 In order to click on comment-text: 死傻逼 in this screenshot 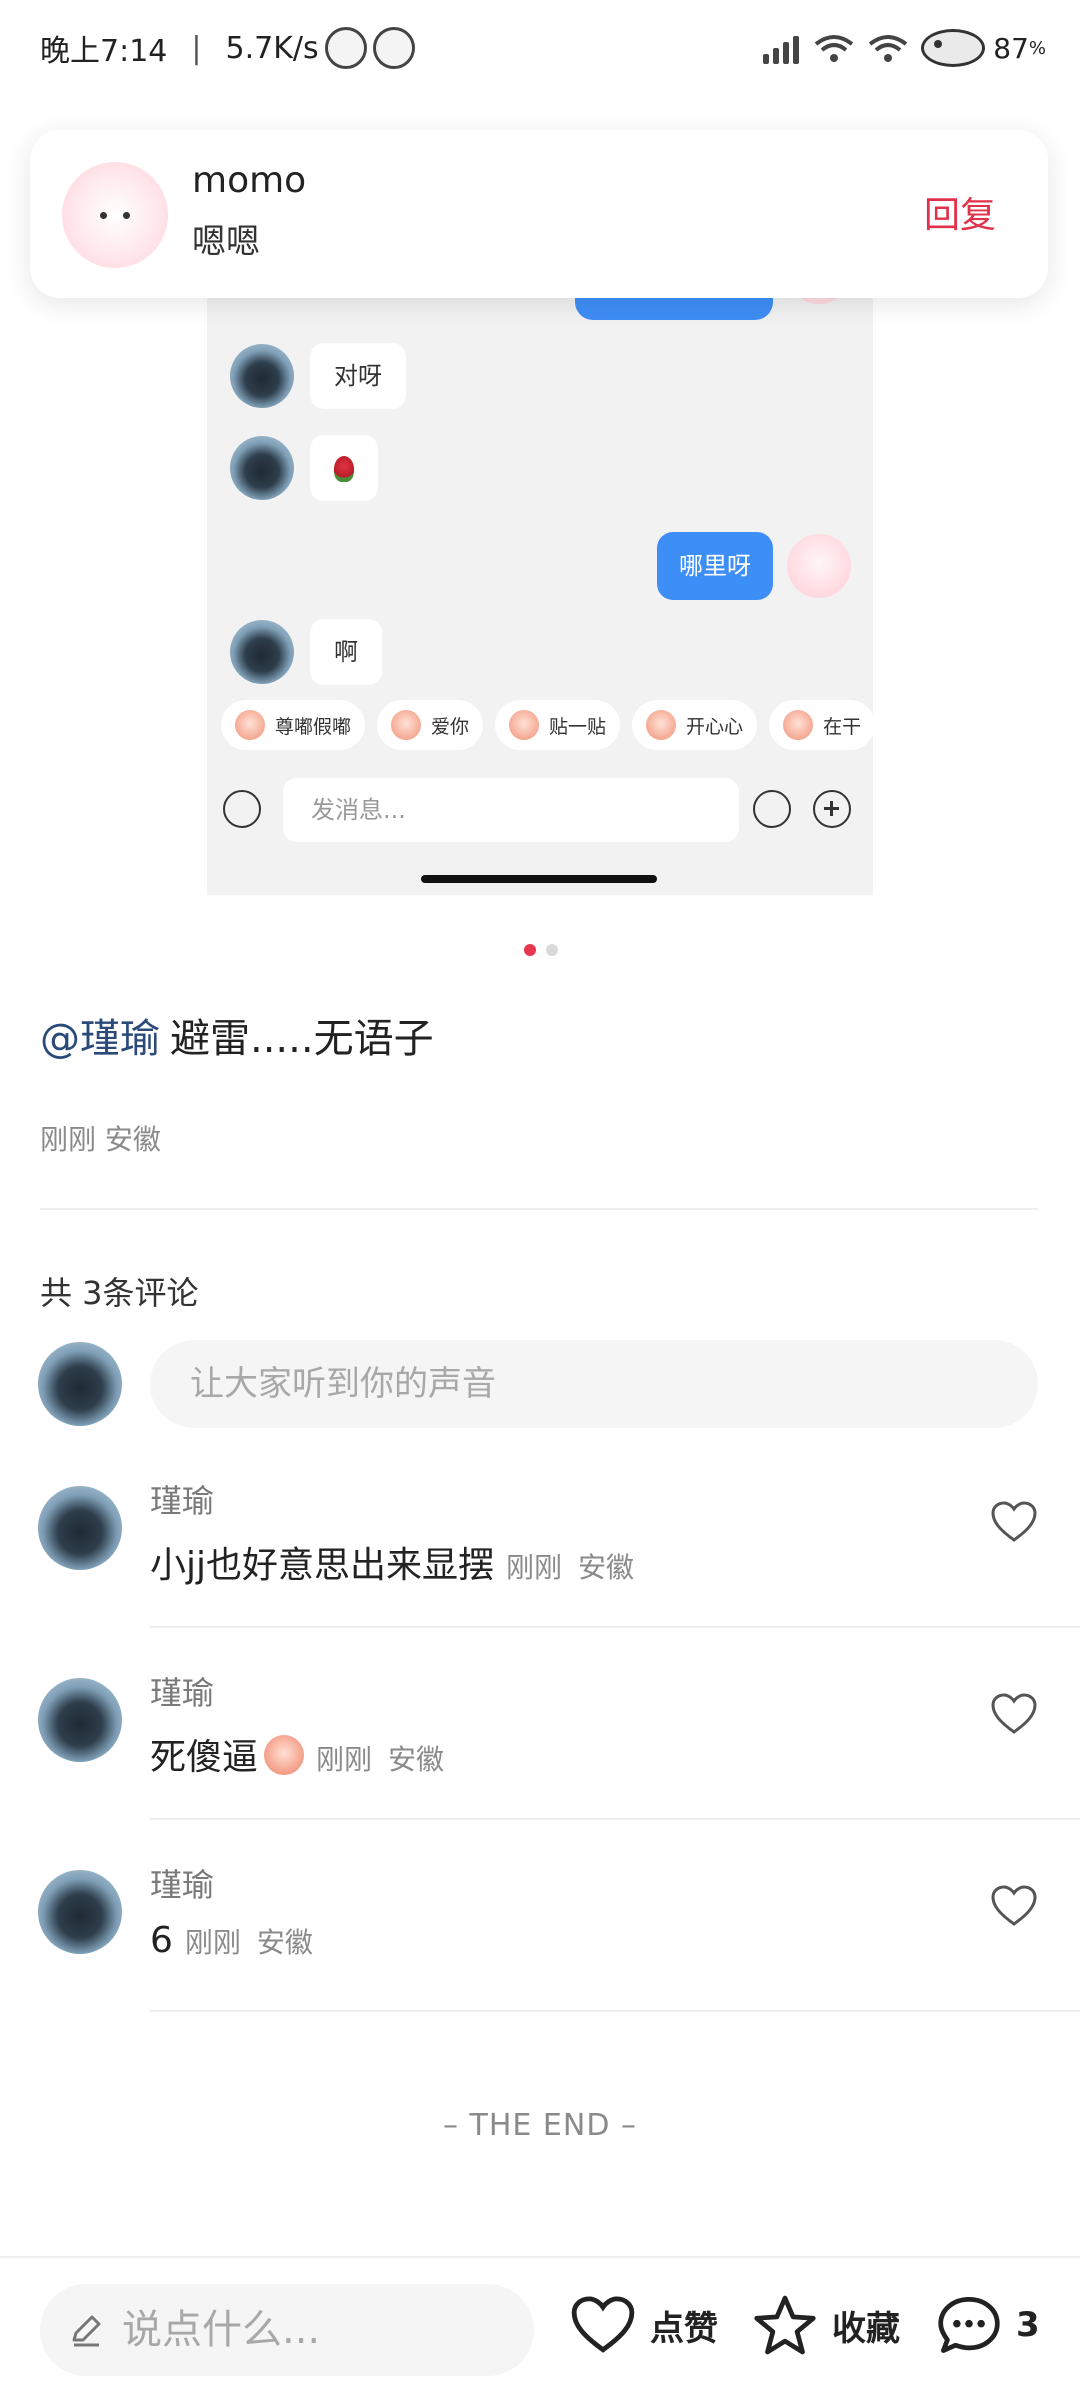, I will do `click(204, 1757)`.